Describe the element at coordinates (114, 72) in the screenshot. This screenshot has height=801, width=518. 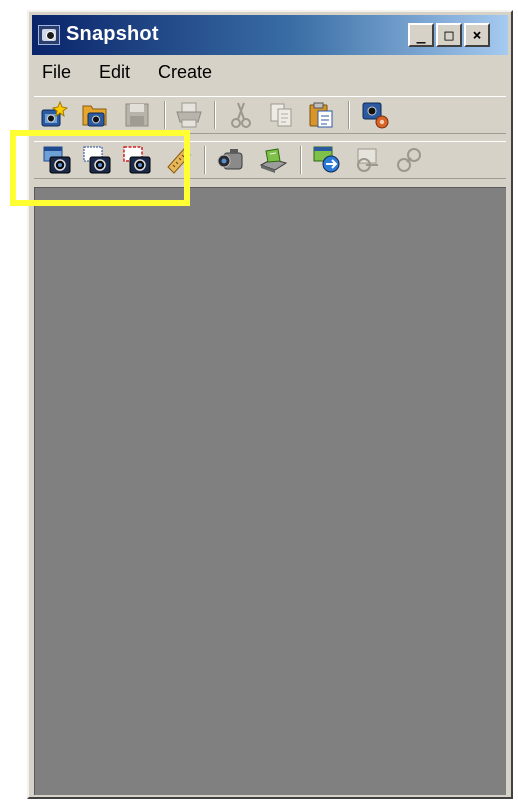
I see `menu-edit: Edit` at that location.